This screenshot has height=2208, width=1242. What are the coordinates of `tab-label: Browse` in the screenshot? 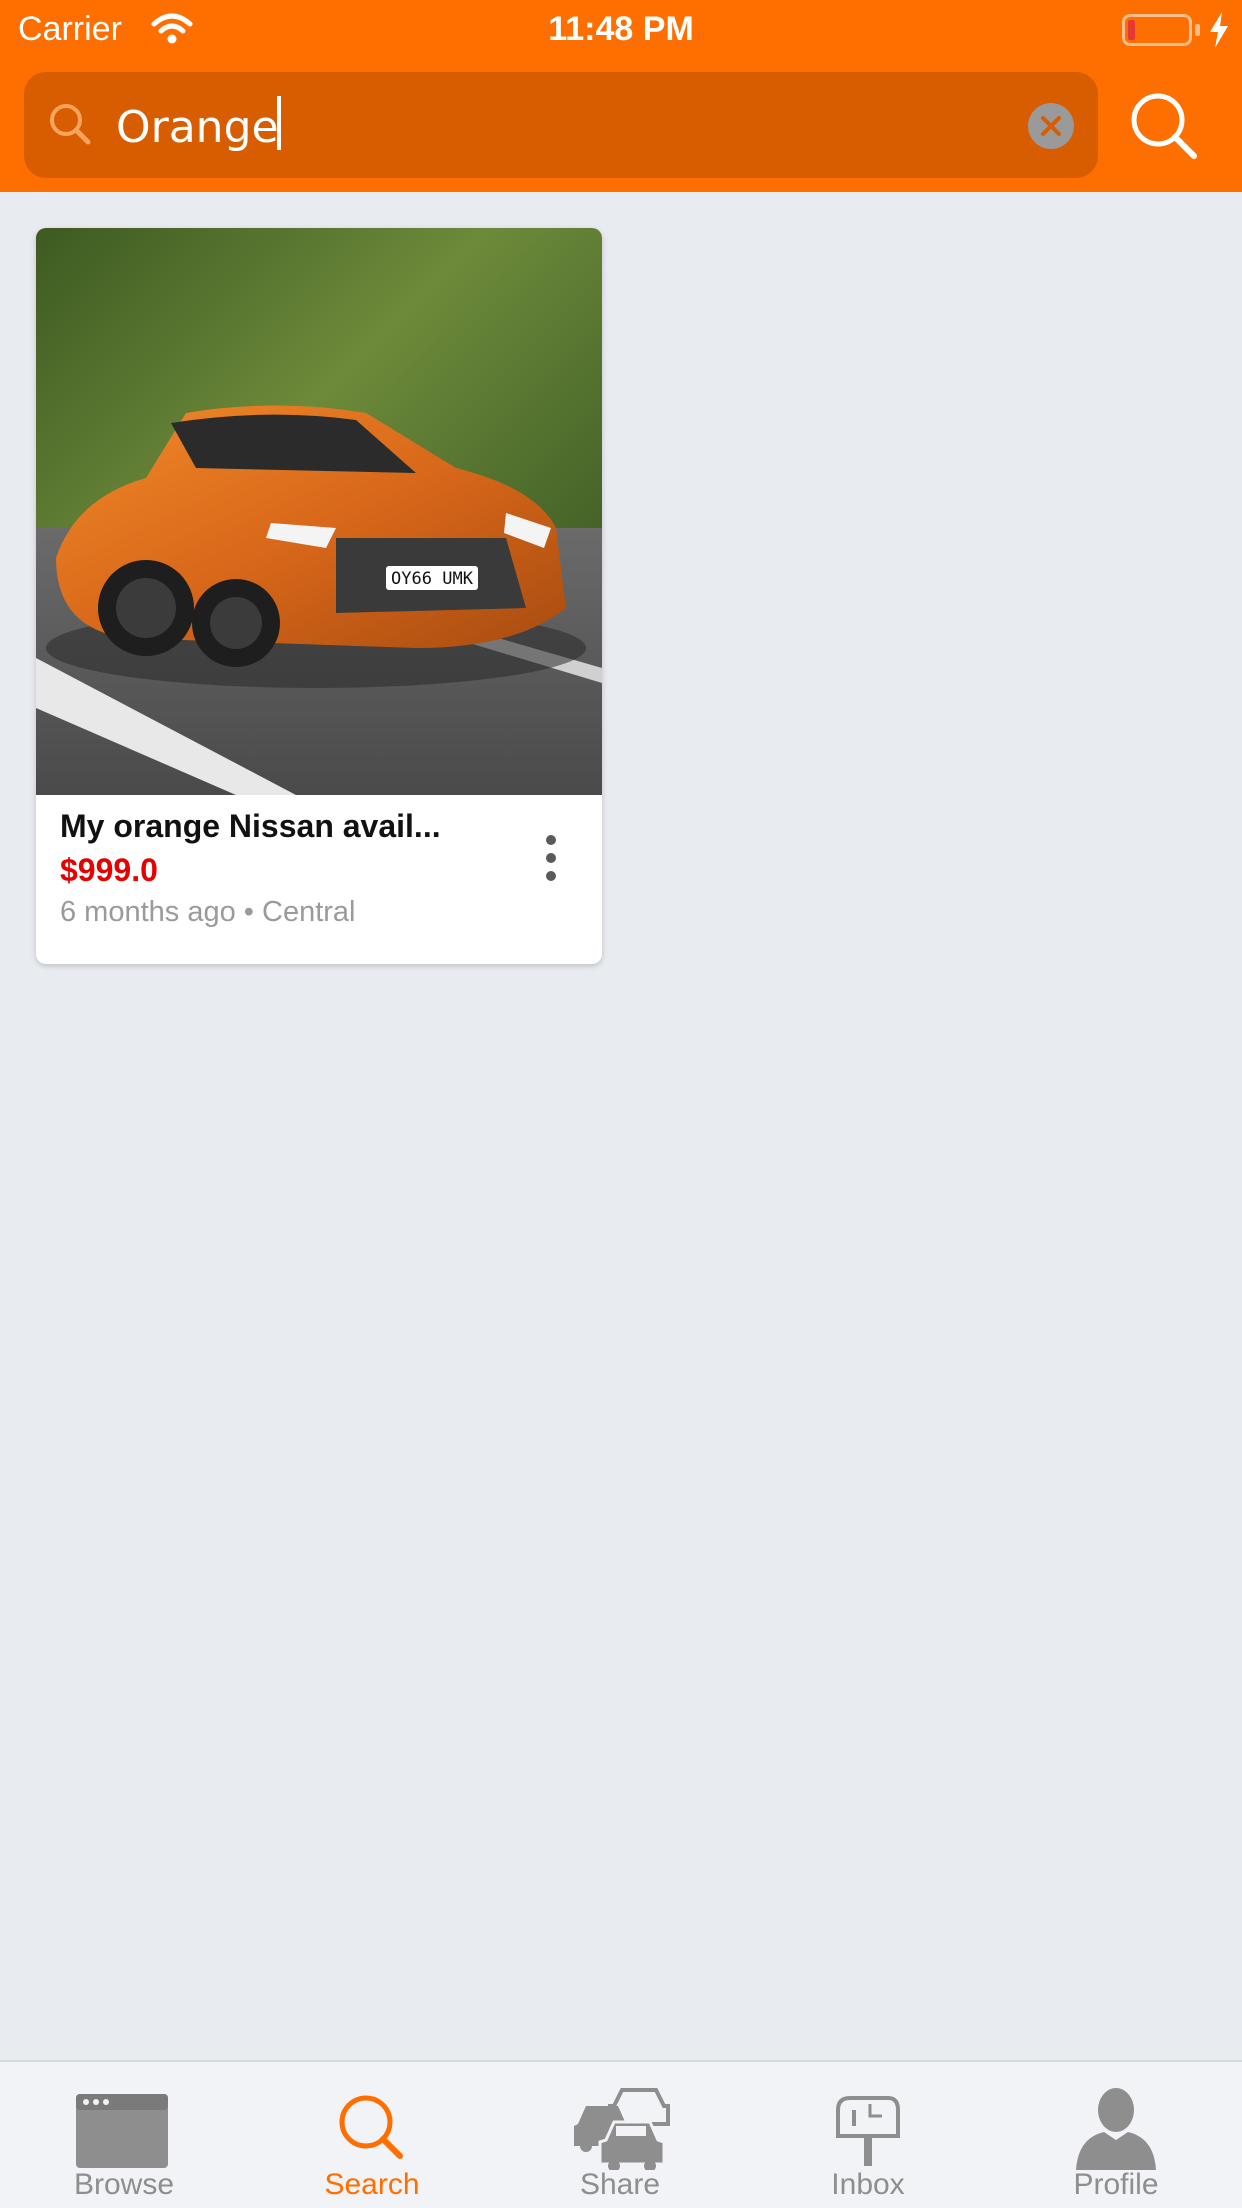 It's located at (124, 2184).